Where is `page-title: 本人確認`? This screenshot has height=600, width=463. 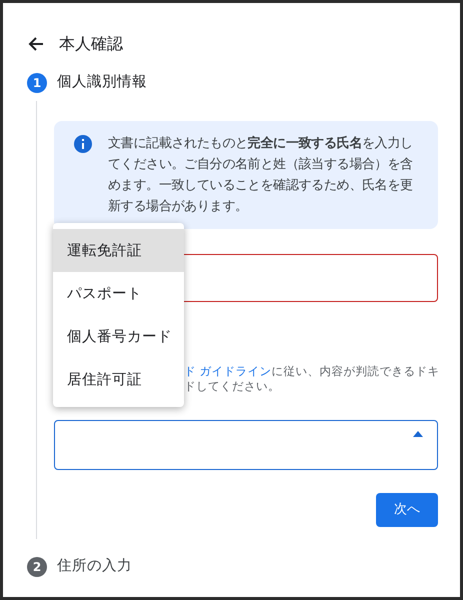 page-title: 本人確認 is located at coordinates (91, 44).